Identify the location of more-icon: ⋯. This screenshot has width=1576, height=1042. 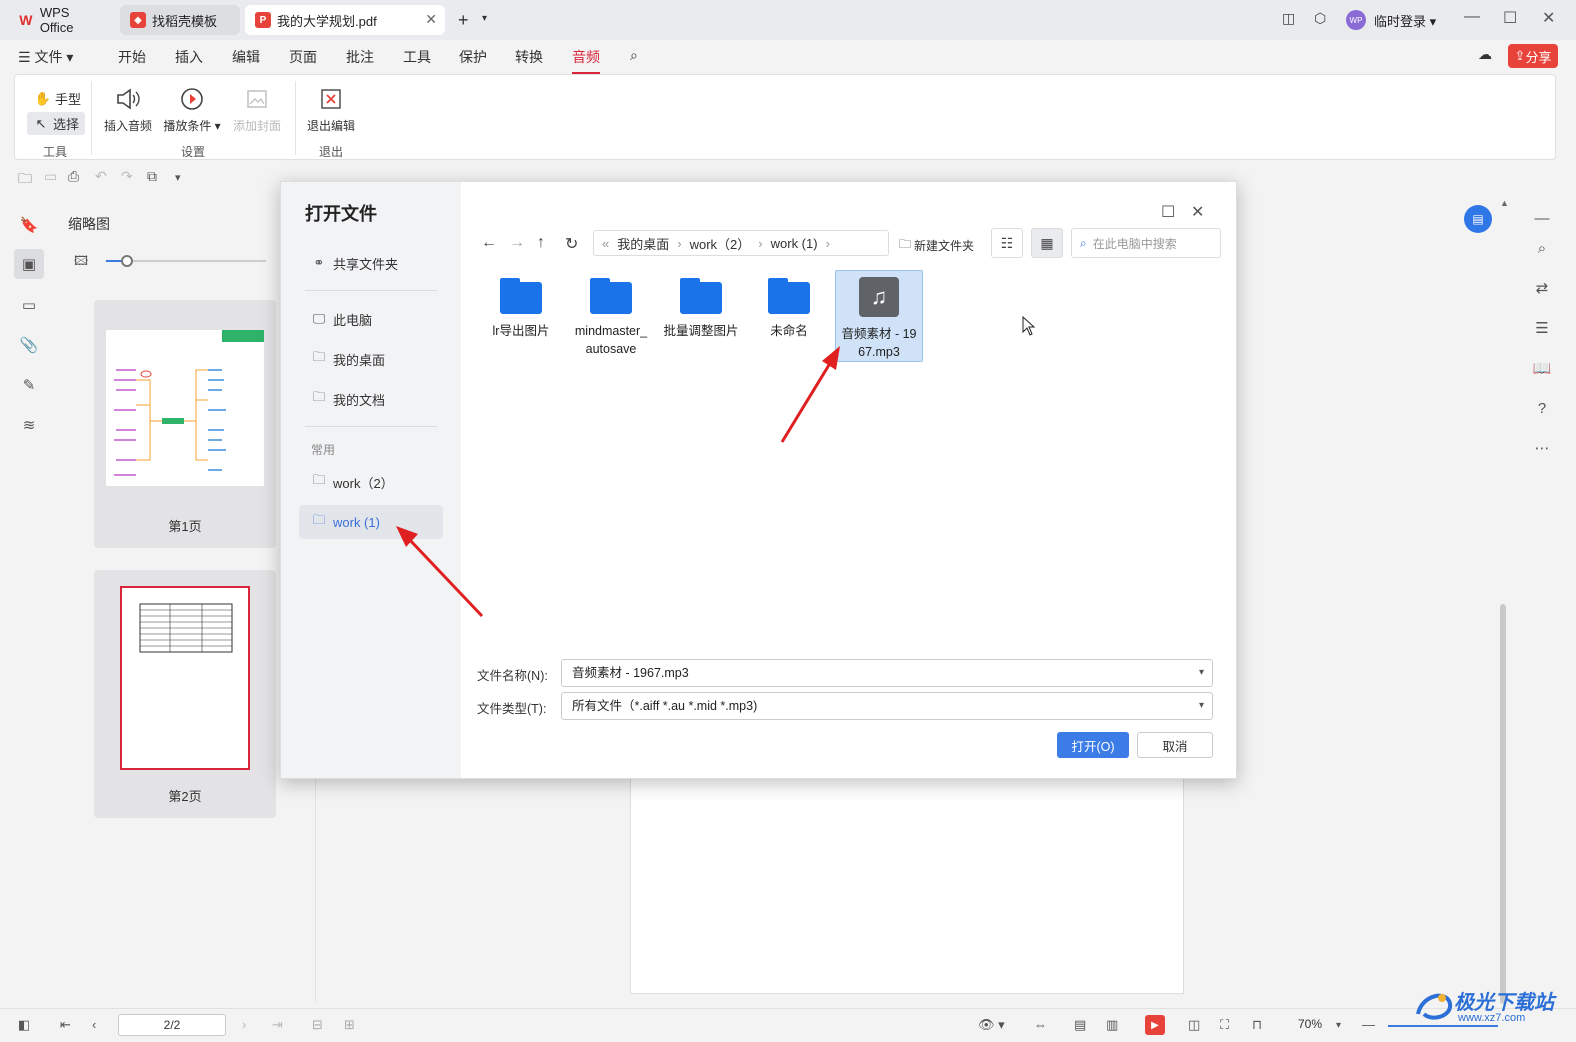
(1542, 448).